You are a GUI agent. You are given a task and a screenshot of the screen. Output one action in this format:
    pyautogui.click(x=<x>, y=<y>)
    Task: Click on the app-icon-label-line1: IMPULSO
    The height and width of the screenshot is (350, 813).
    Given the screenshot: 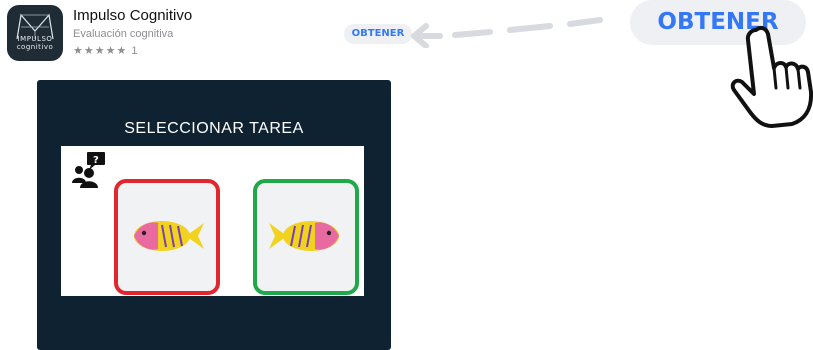 What is the action you would take?
    pyautogui.click(x=35, y=39)
    